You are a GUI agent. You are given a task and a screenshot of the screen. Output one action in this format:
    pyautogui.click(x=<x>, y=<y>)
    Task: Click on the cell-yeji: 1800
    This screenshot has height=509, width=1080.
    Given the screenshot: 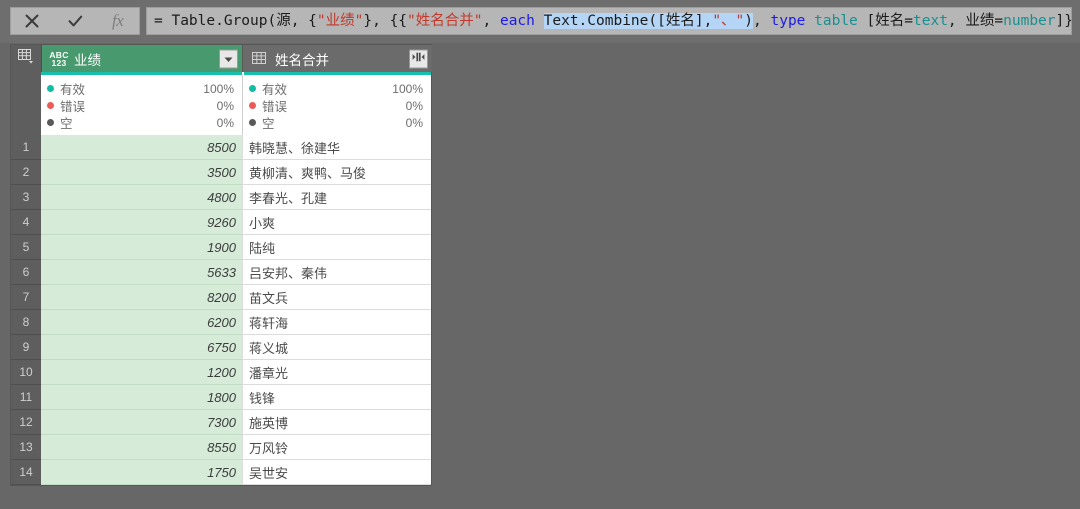 What is the action you would take?
    pyautogui.click(x=141, y=397)
    